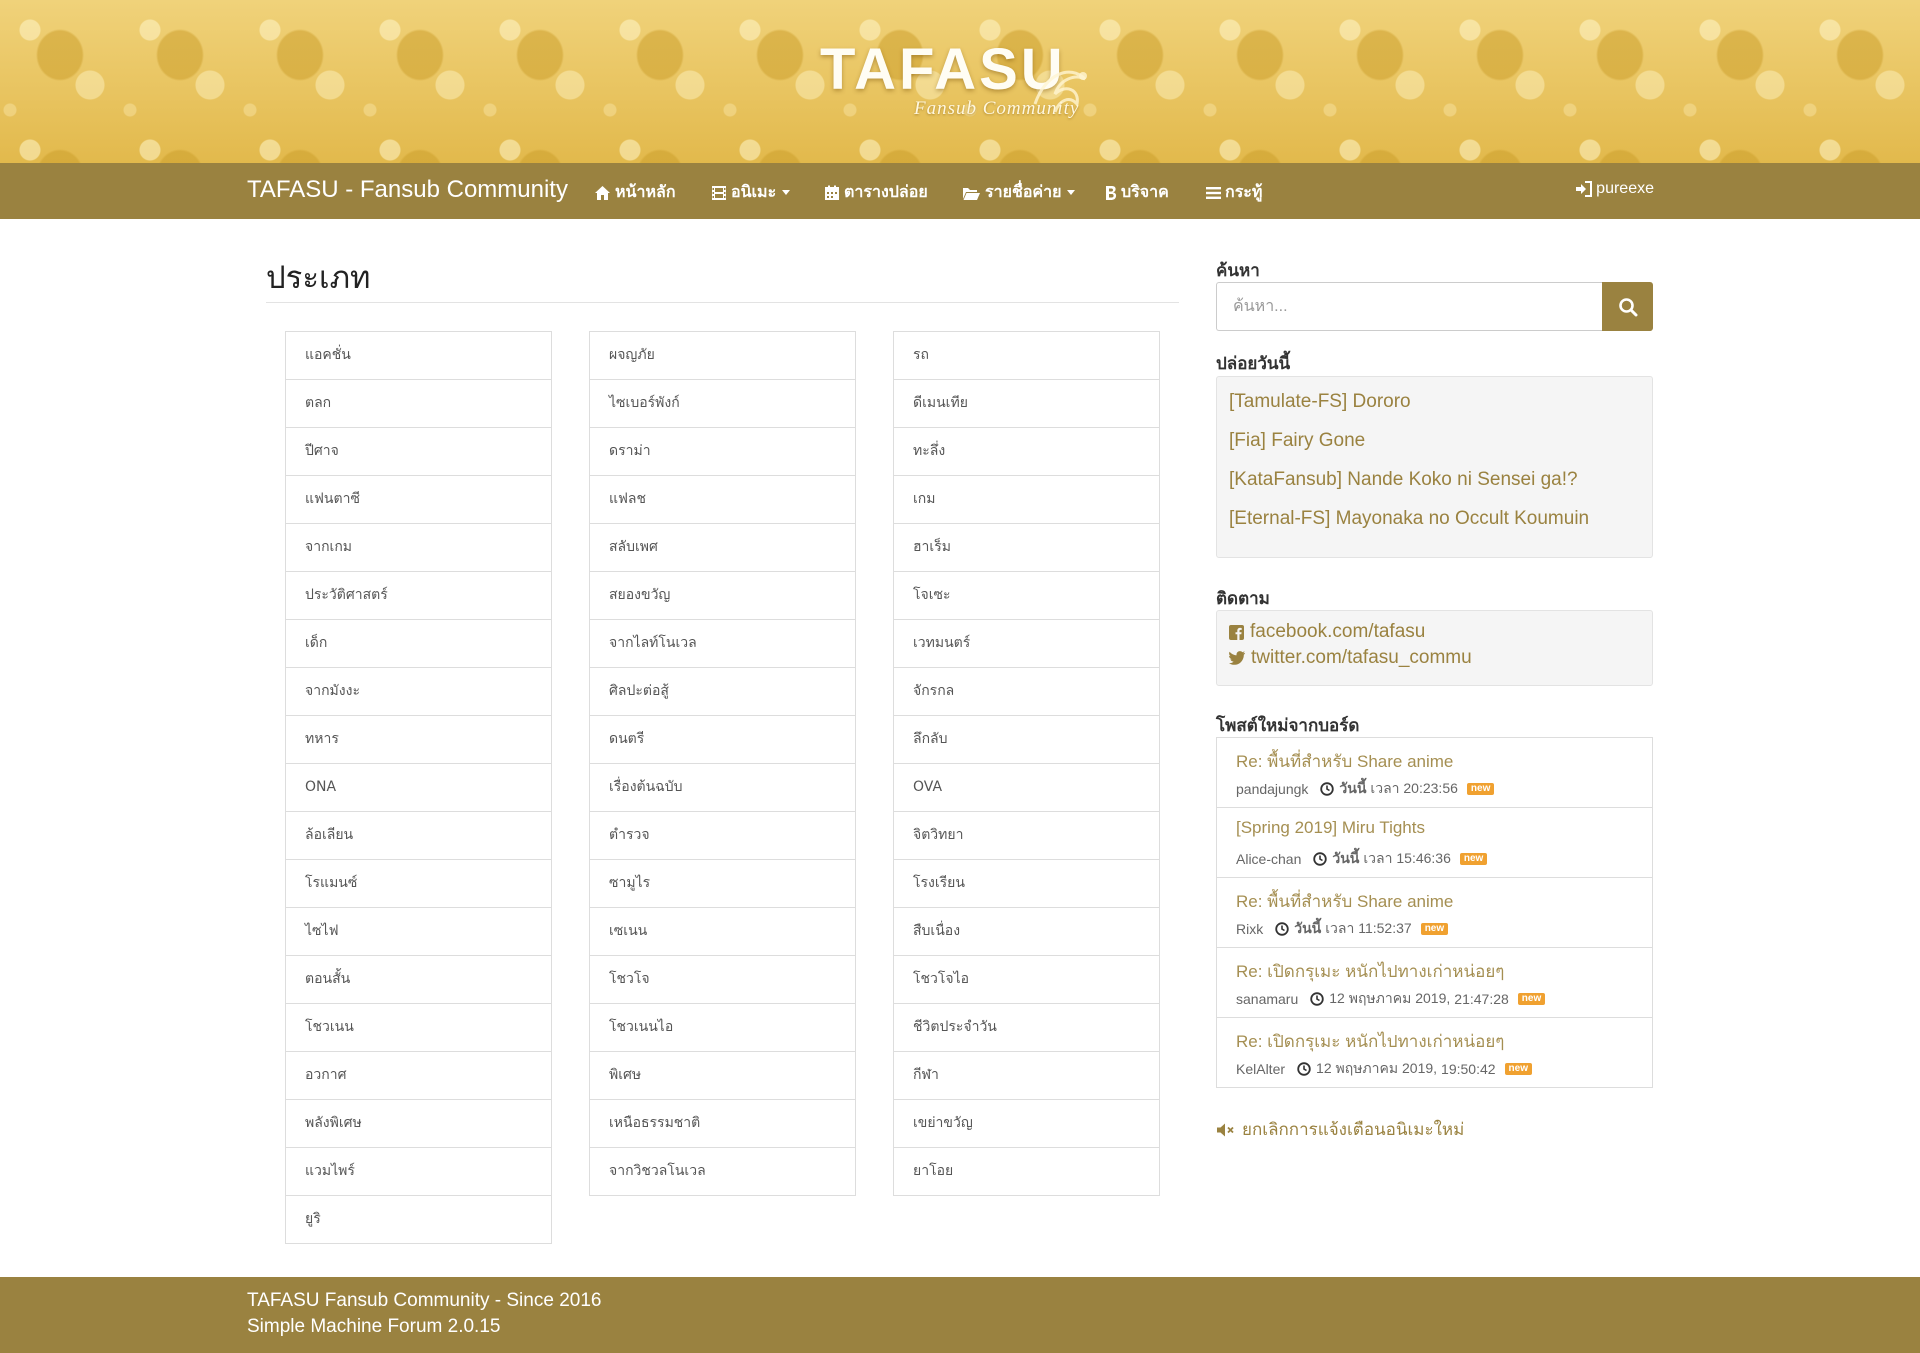 Image resolution: width=1920 pixels, height=1353 pixels. Describe the element at coordinates (1026, 403) in the screenshot. I see `category-item: ดีเมนเทีย` at that location.